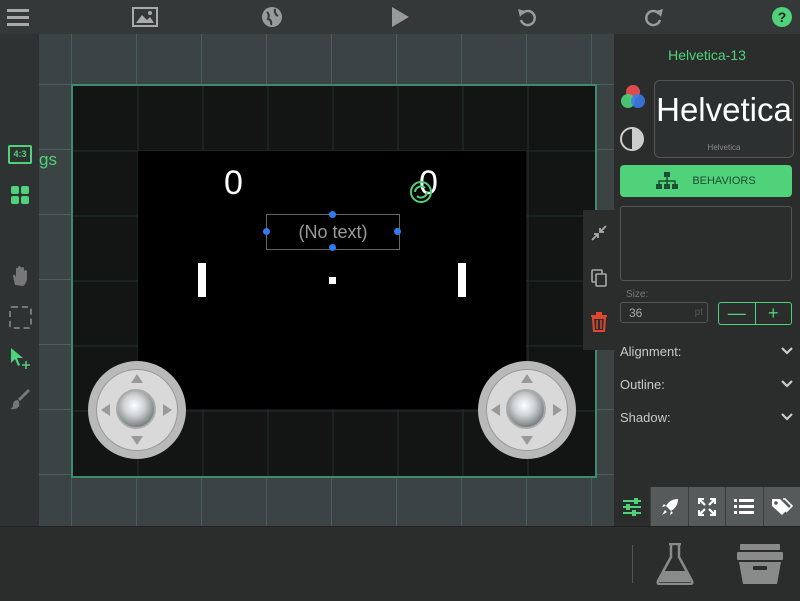 The width and height of the screenshot is (800, 601). Describe the element at coordinates (654, 17) in the screenshot. I see `redo-icon` at that location.